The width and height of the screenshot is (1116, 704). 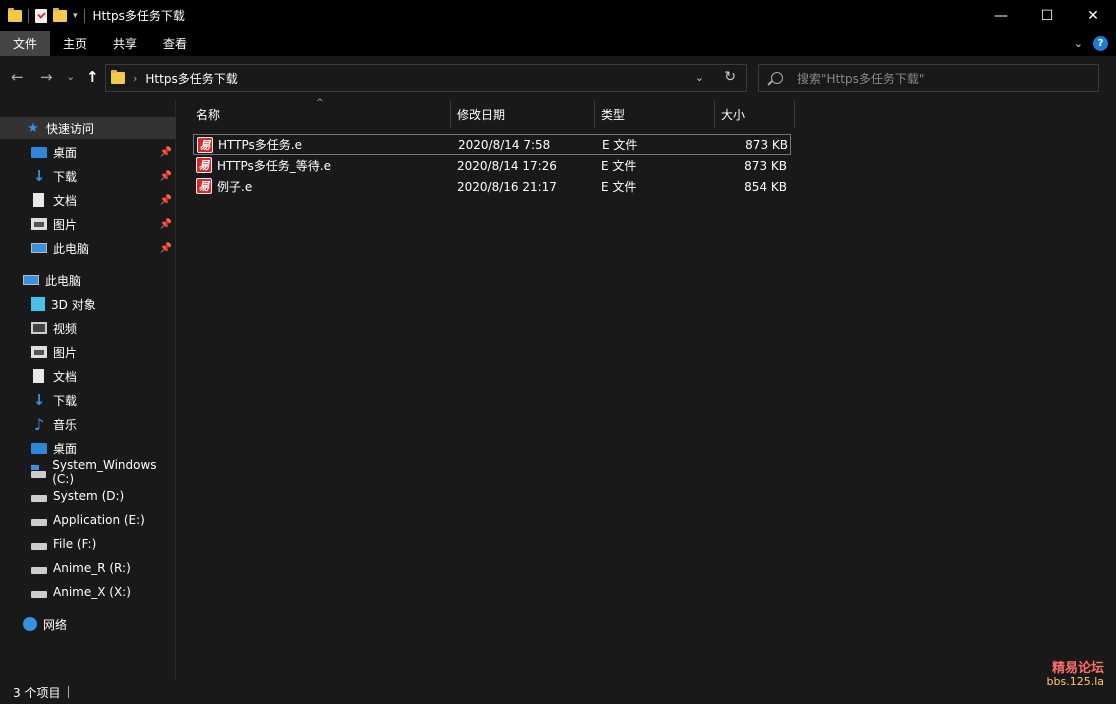 I want to click on file-modified: 2020/8/14 7:58, so click(x=504, y=144).